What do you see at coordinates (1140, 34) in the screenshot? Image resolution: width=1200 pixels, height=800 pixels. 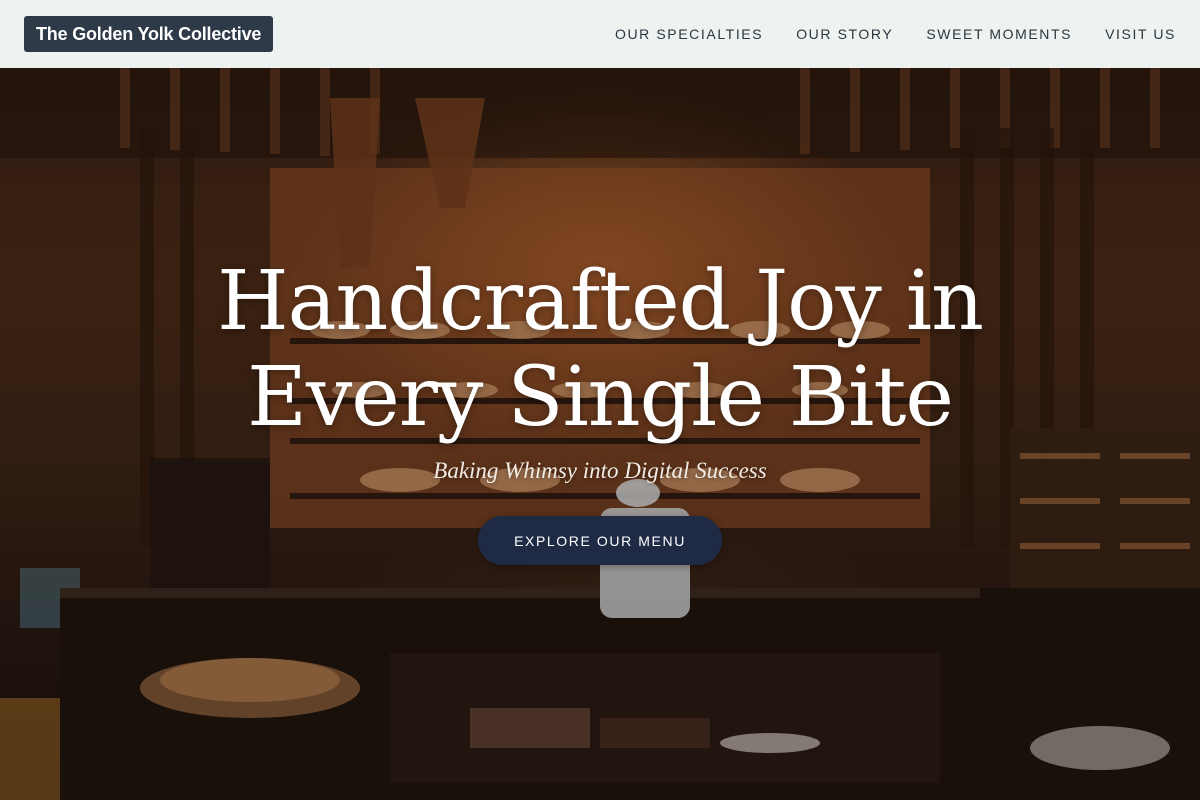 I see `nav-link-visit-us: VISIT US` at bounding box center [1140, 34].